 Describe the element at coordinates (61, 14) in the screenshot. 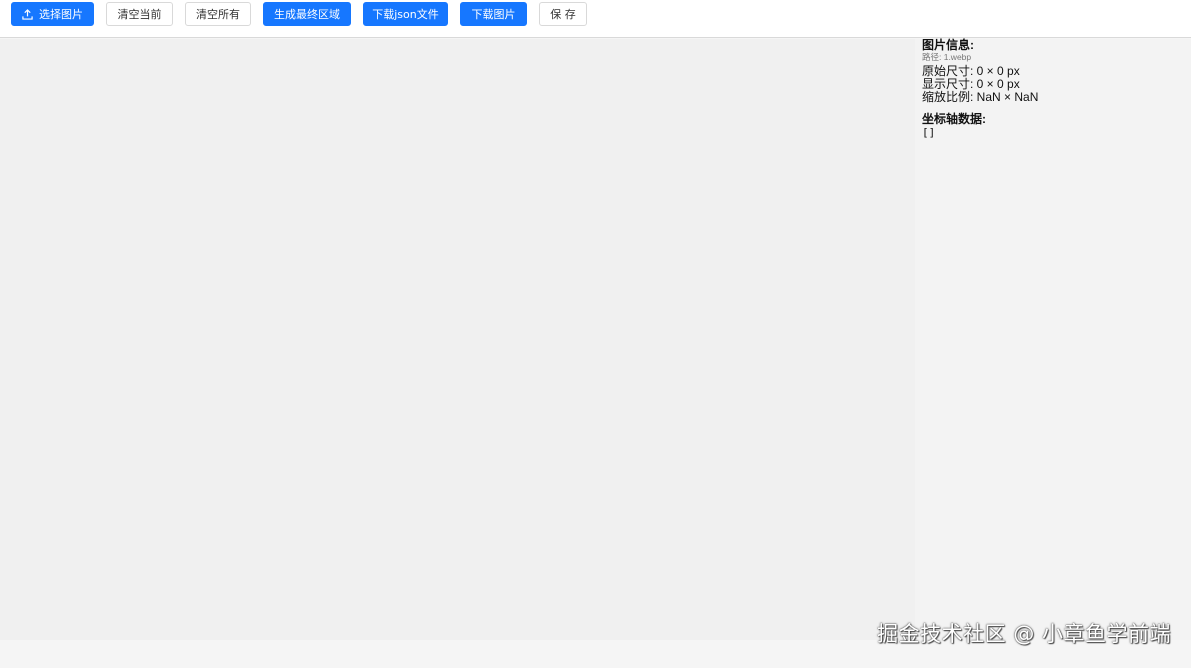

I see `select-image-label: 选择图片` at that location.